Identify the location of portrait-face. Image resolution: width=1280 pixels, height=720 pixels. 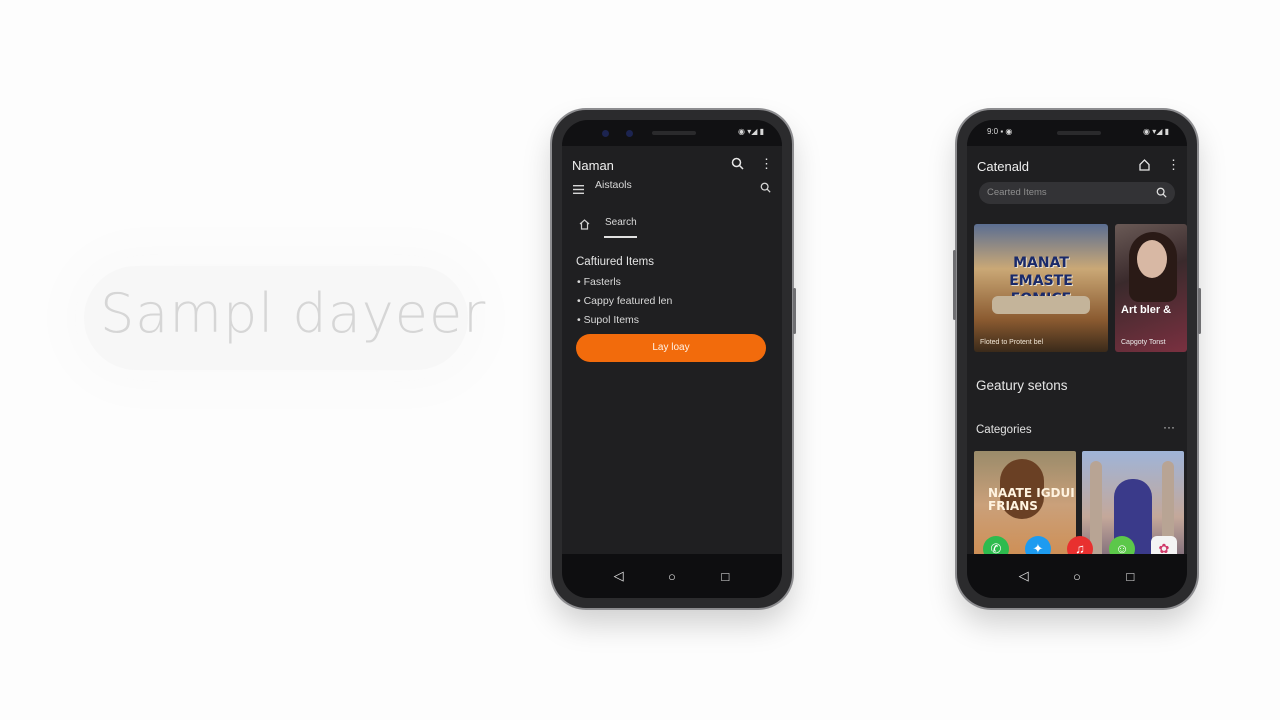
(1152, 259).